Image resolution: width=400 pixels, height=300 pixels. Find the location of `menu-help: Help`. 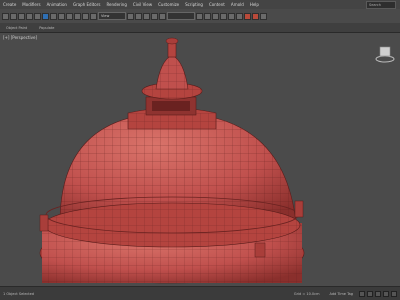

menu-help: Help is located at coordinates (254, 4).